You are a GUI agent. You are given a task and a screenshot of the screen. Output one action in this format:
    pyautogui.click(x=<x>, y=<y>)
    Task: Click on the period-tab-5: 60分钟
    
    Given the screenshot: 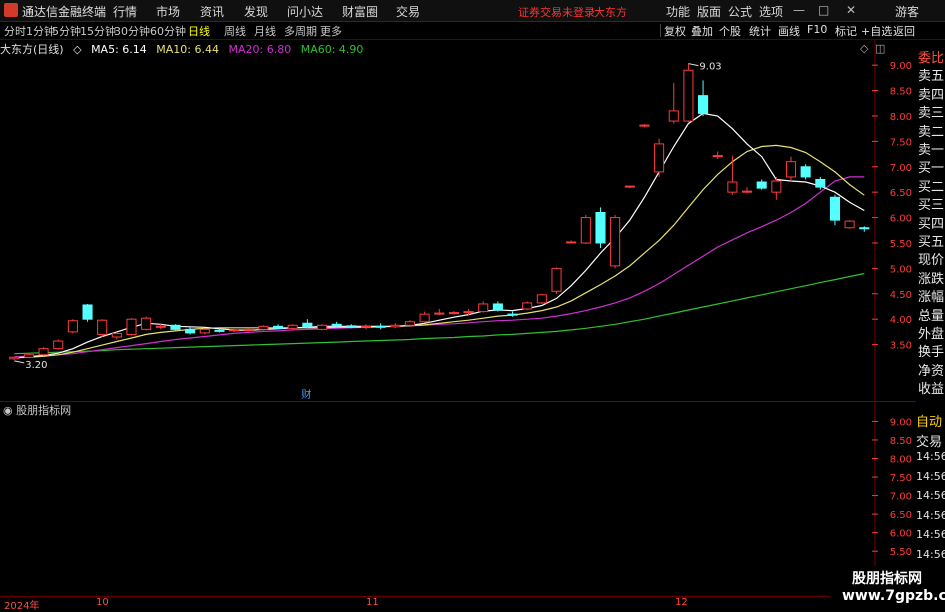 What is the action you would take?
    pyautogui.click(x=168, y=31)
    